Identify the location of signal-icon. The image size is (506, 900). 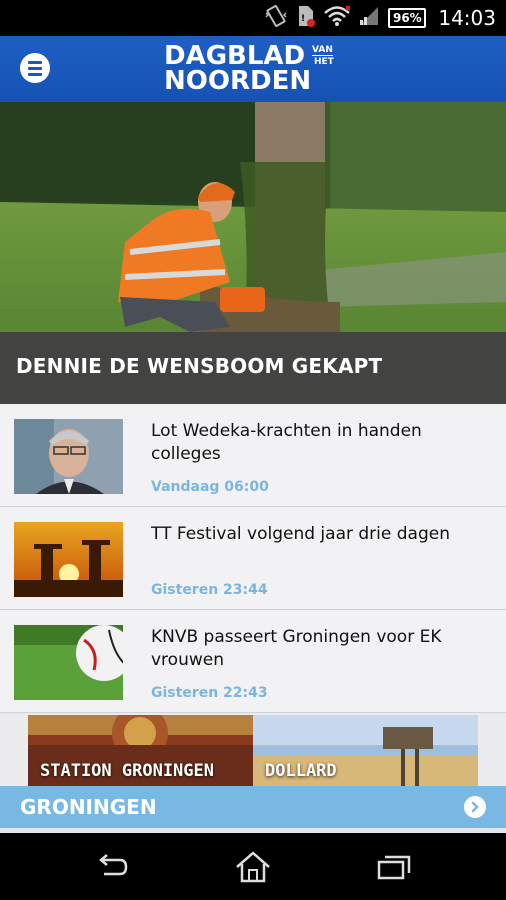
(369, 18).